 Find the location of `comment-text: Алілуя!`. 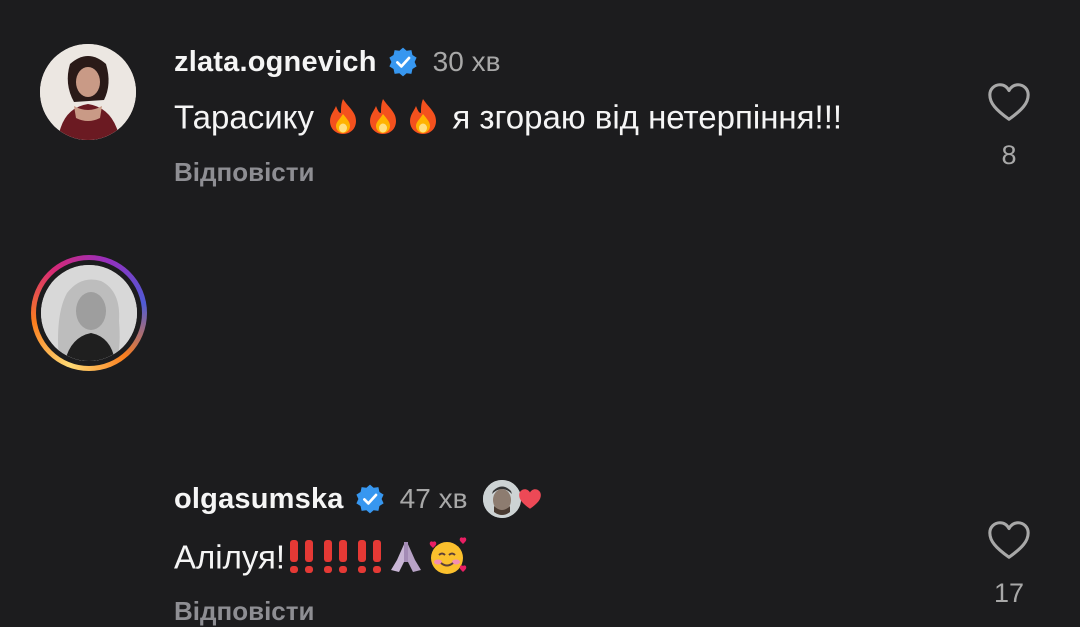

comment-text: Алілуя! is located at coordinates (321, 560).